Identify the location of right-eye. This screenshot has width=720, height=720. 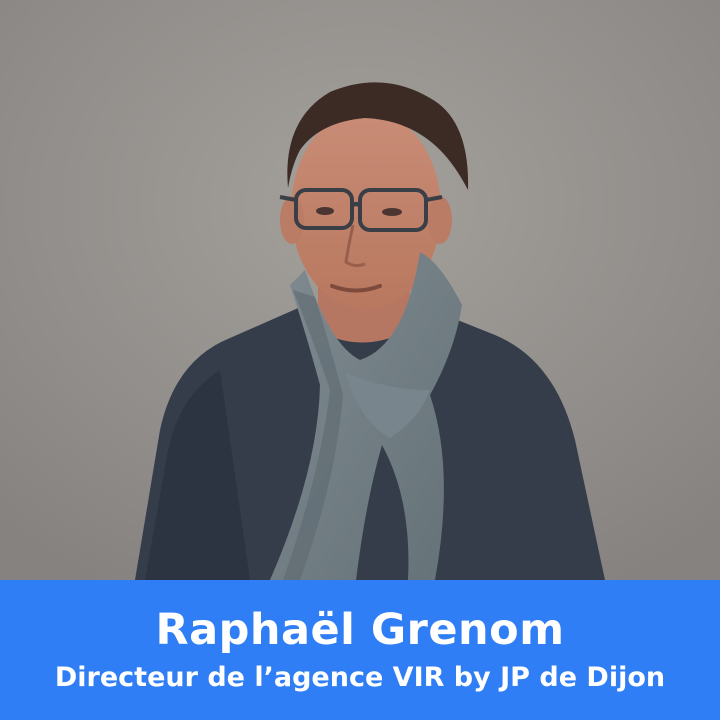
(392, 212).